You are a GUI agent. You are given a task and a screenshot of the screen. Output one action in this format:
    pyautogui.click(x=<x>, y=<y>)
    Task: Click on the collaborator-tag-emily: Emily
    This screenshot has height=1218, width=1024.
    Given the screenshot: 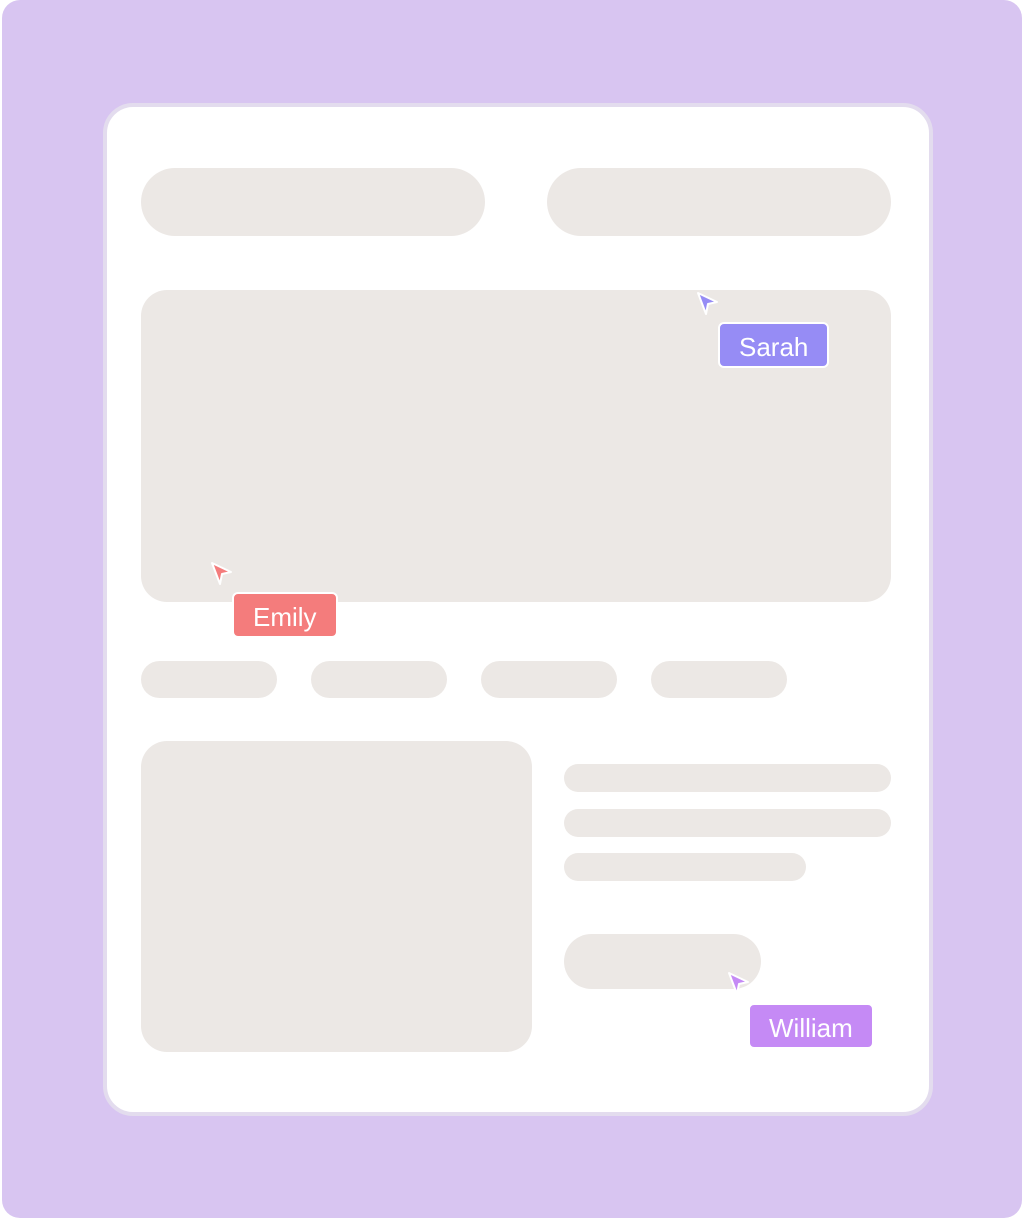 What is the action you would take?
    pyautogui.click(x=285, y=615)
    